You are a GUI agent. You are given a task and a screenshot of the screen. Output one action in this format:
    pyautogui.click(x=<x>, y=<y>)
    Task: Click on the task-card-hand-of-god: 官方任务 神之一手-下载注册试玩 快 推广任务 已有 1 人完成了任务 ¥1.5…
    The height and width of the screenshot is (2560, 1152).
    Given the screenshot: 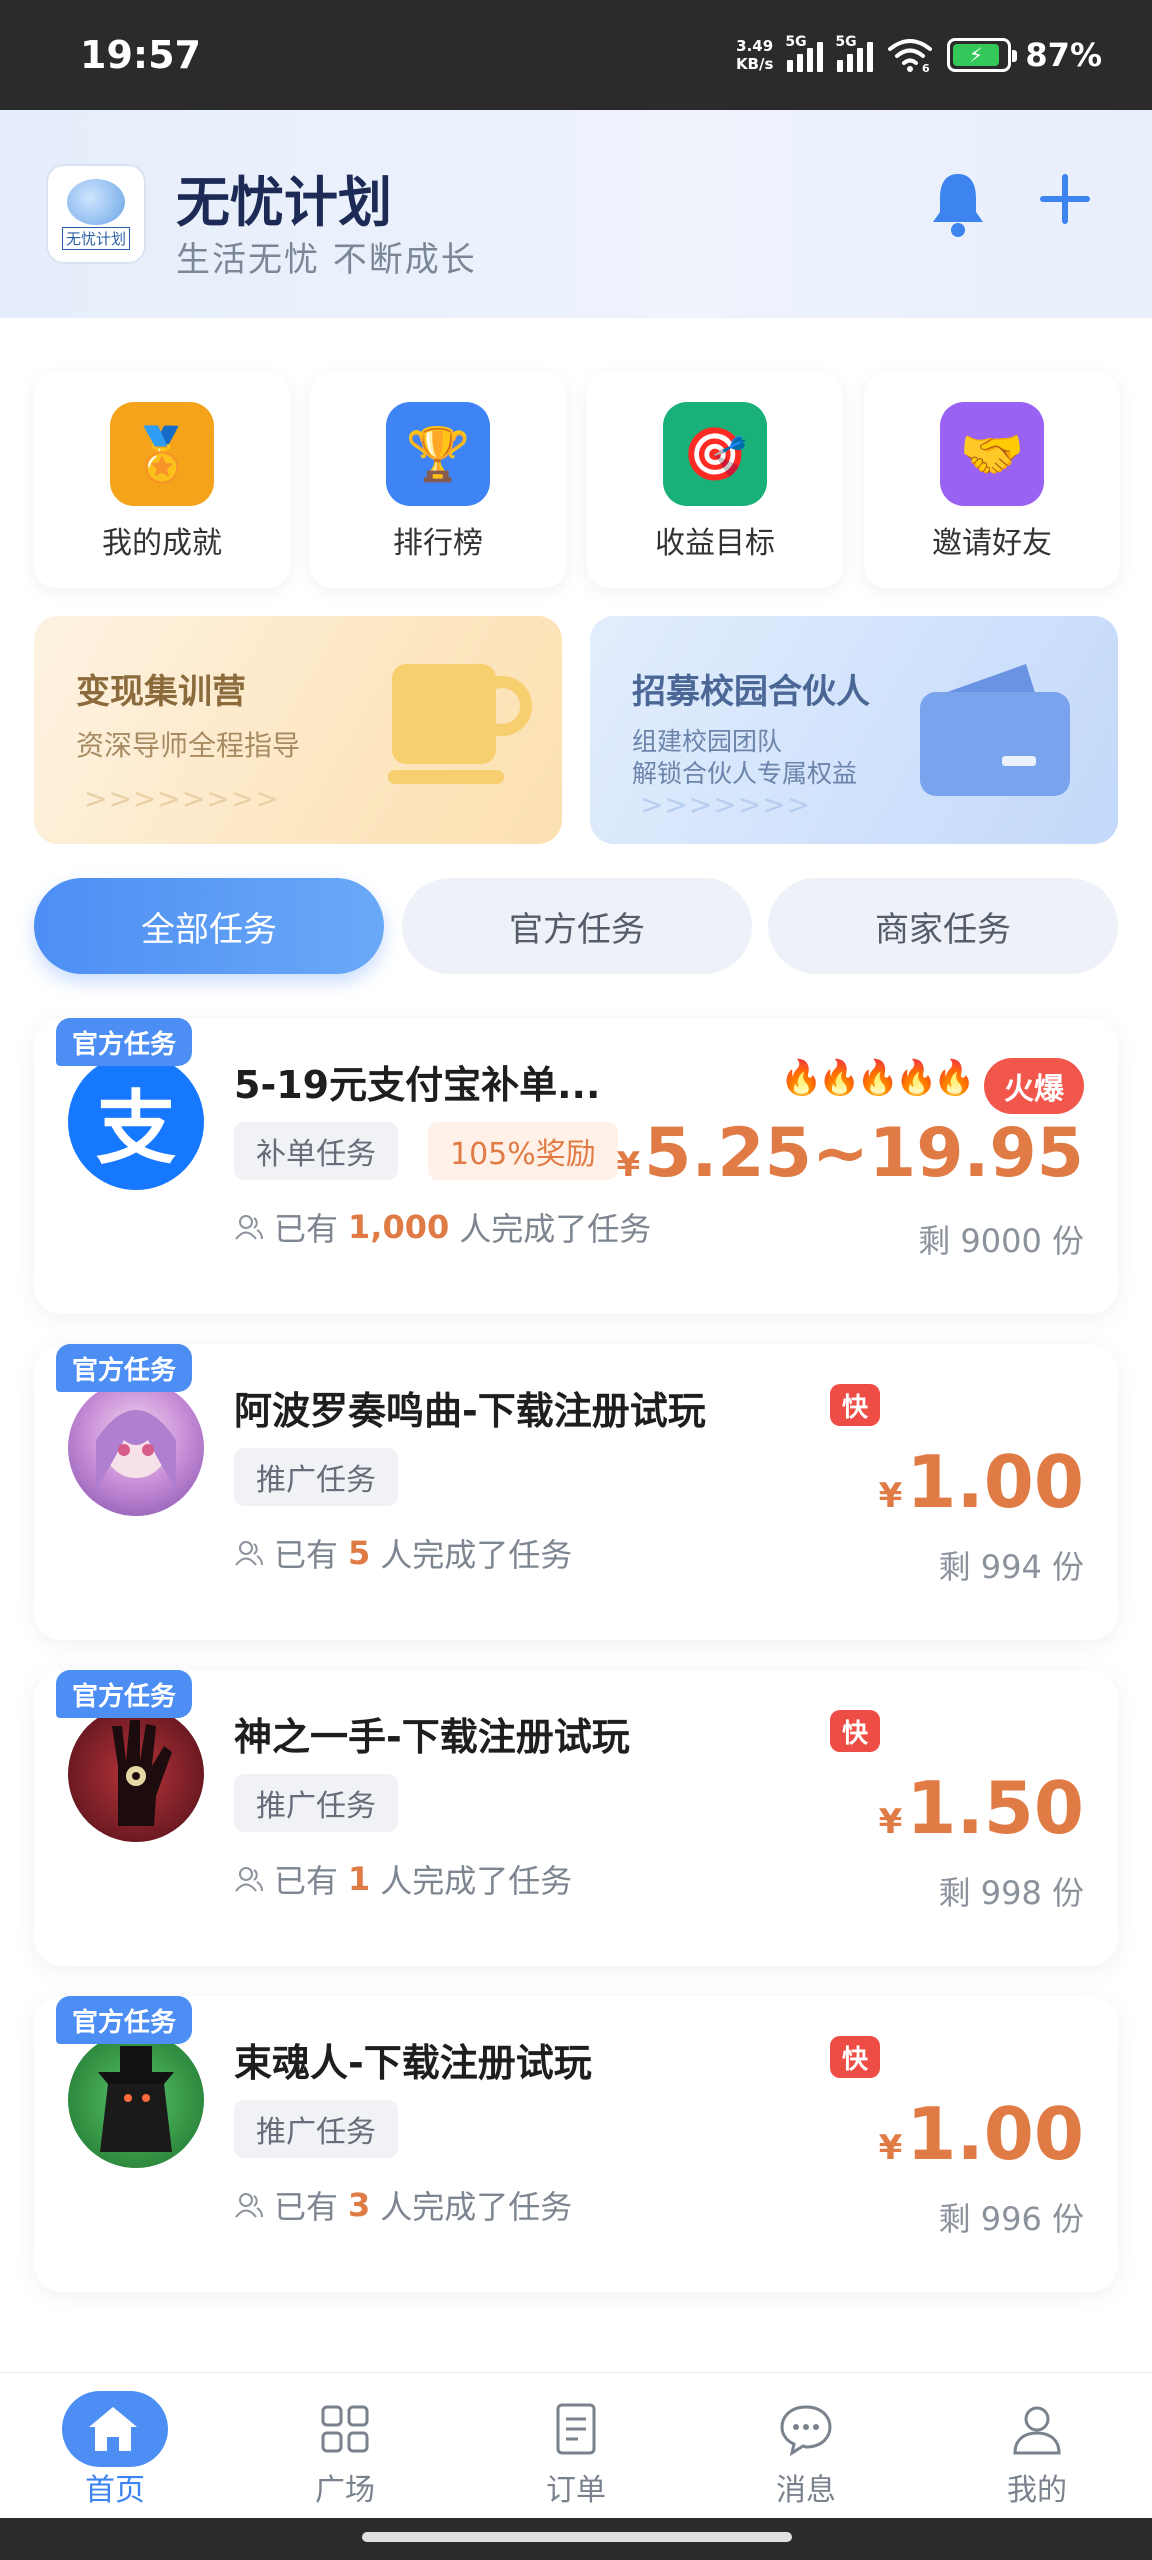 What is the action you would take?
    pyautogui.click(x=576, y=1818)
    